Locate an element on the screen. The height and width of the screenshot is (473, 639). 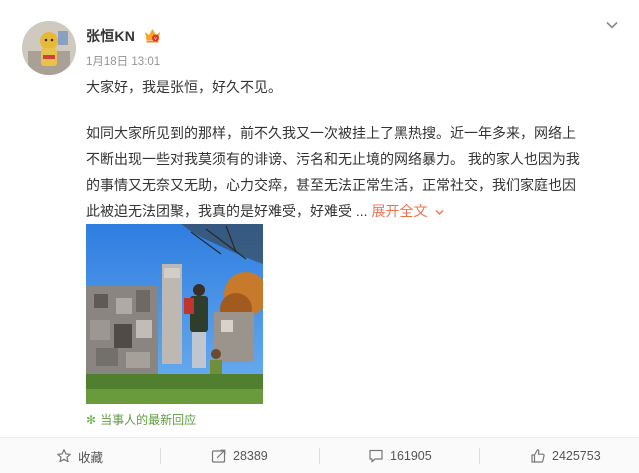
latest-response-label: 当事人的最新回应 is located at coordinates (148, 420).